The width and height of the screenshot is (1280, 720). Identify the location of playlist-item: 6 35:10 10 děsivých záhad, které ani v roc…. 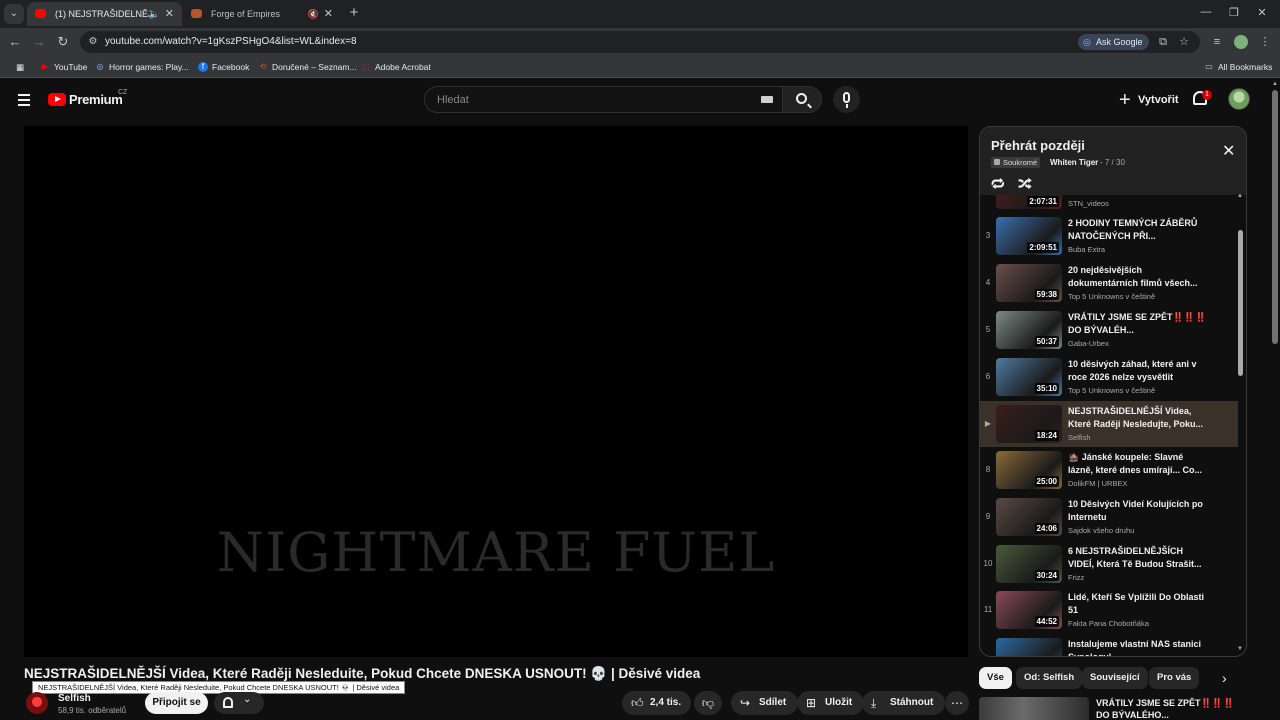
(1109, 377).